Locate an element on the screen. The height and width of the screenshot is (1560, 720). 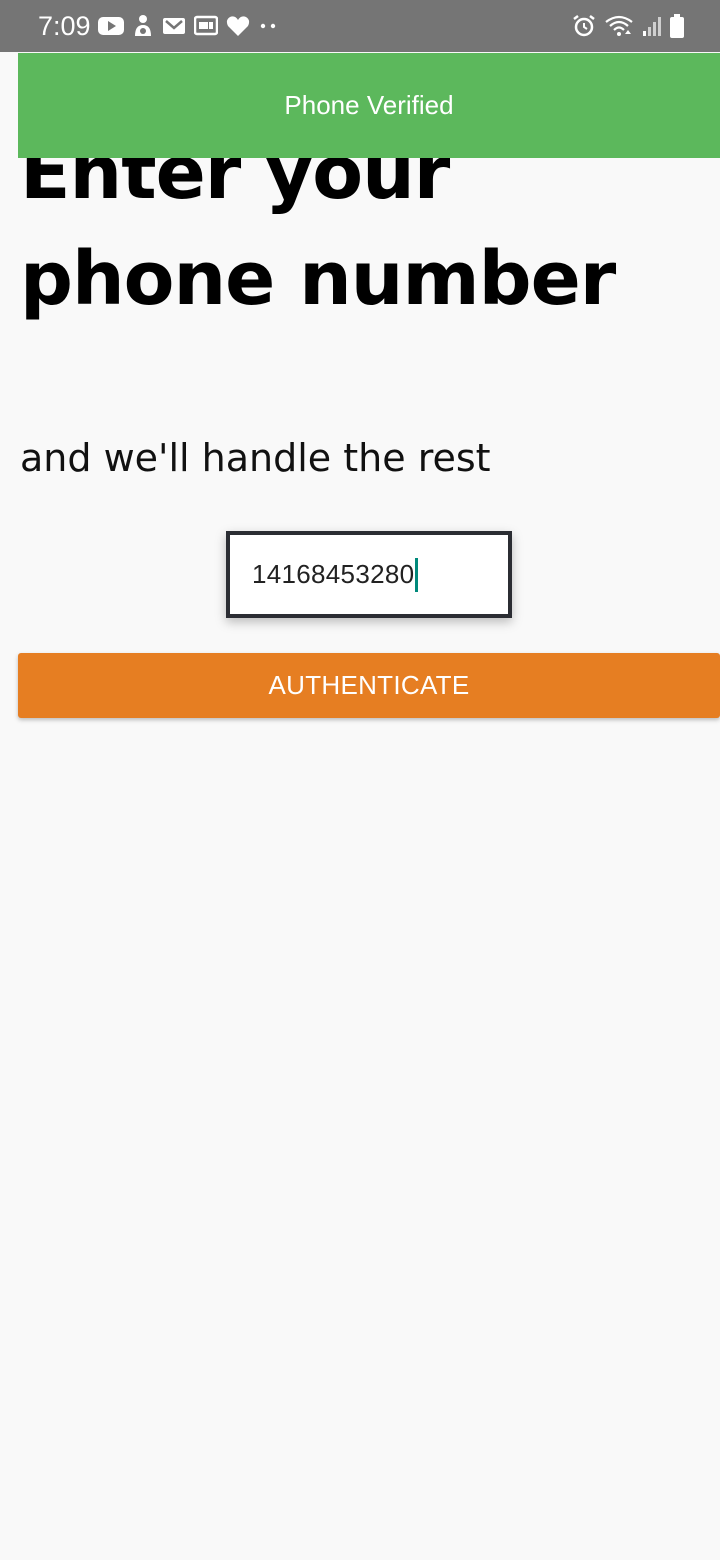
phone-verified-toast: Phone Verified is located at coordinates (369, 105).